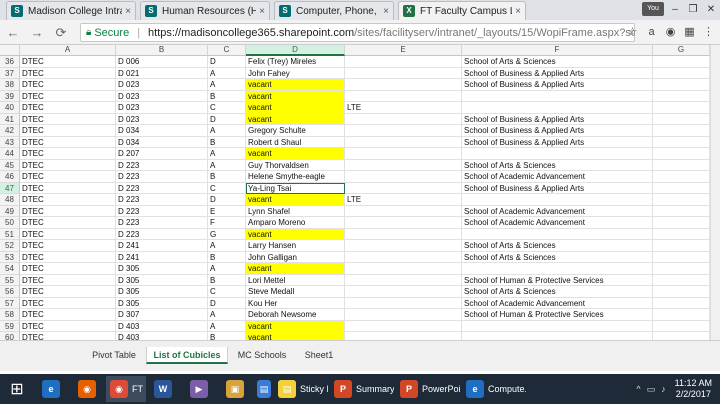  I want to click on column-header-g: G, so click(681, 50).